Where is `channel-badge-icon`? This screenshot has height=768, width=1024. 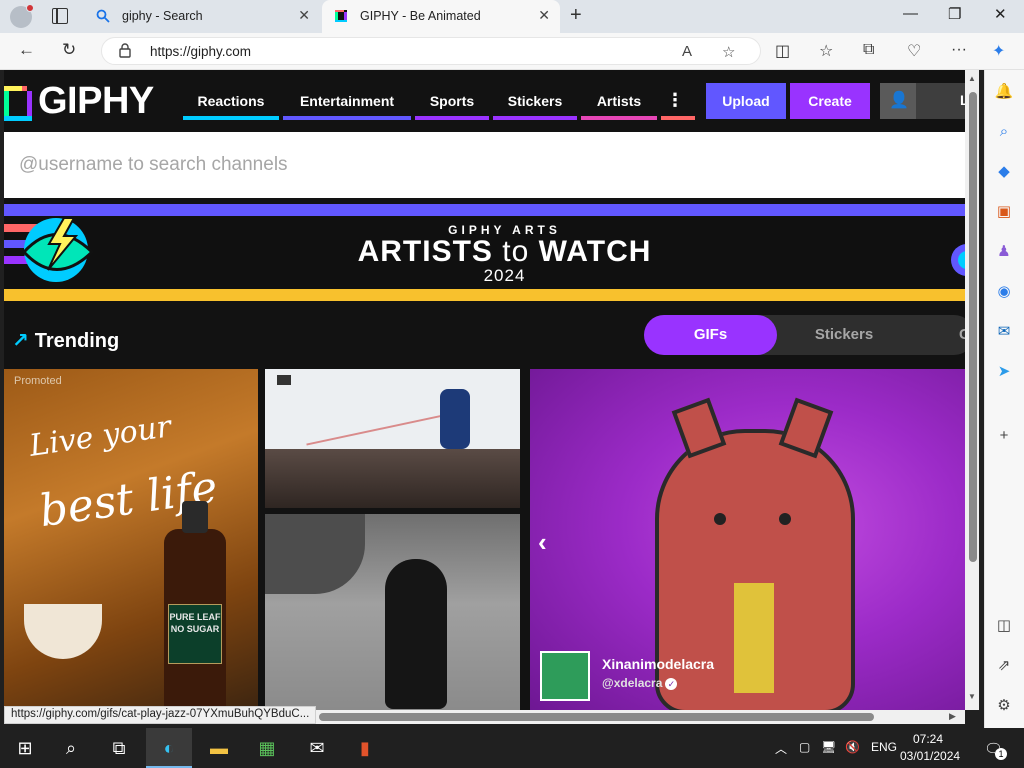
channel-badge-icon is located at coordinates (284, 380).